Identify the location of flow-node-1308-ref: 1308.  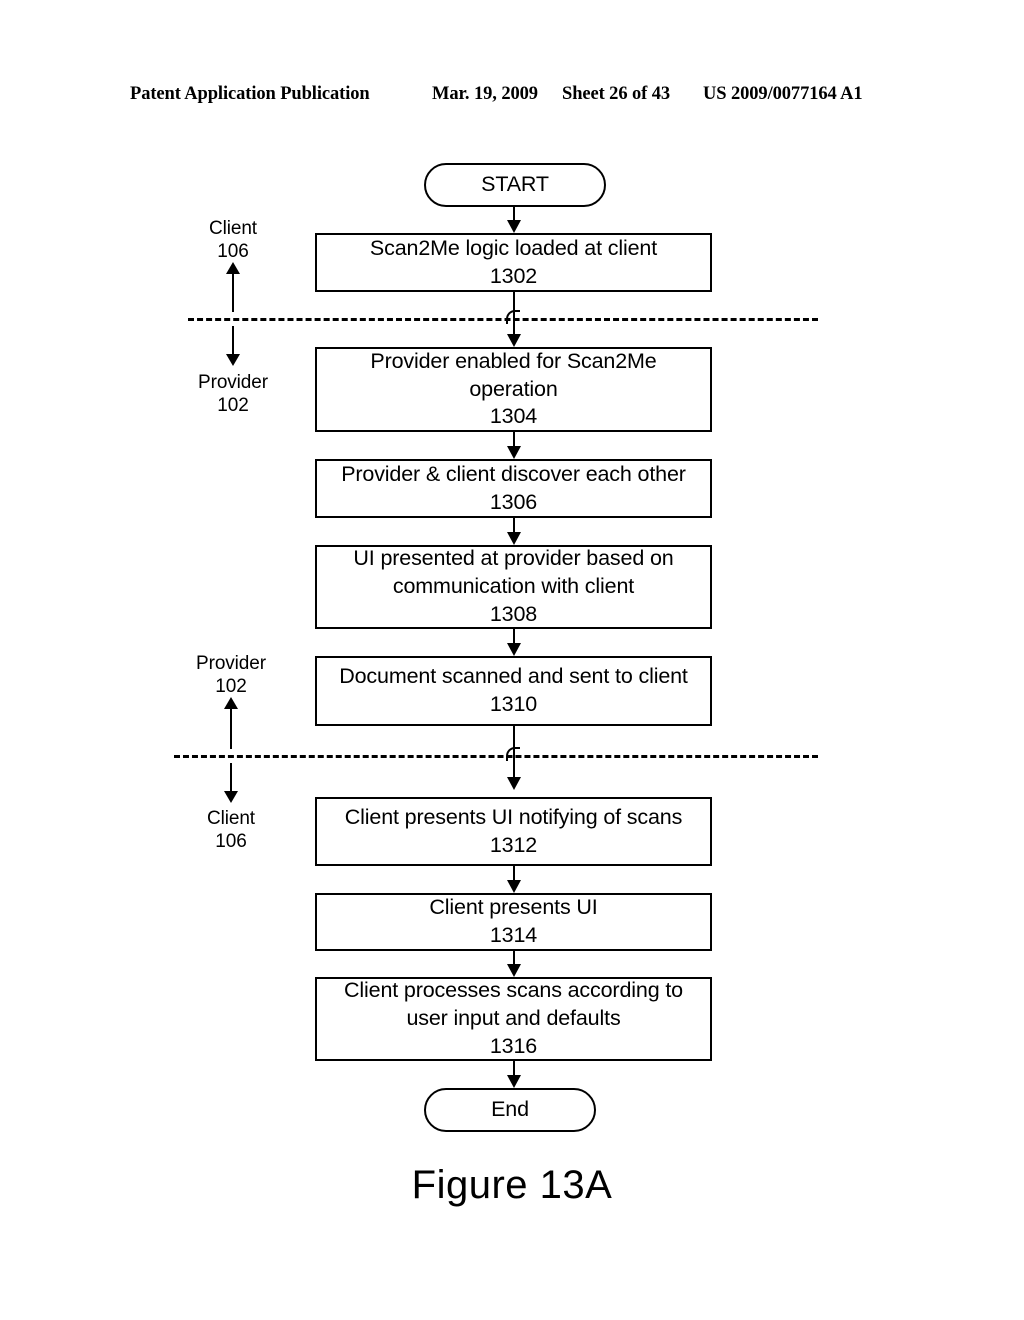
(513, 613).